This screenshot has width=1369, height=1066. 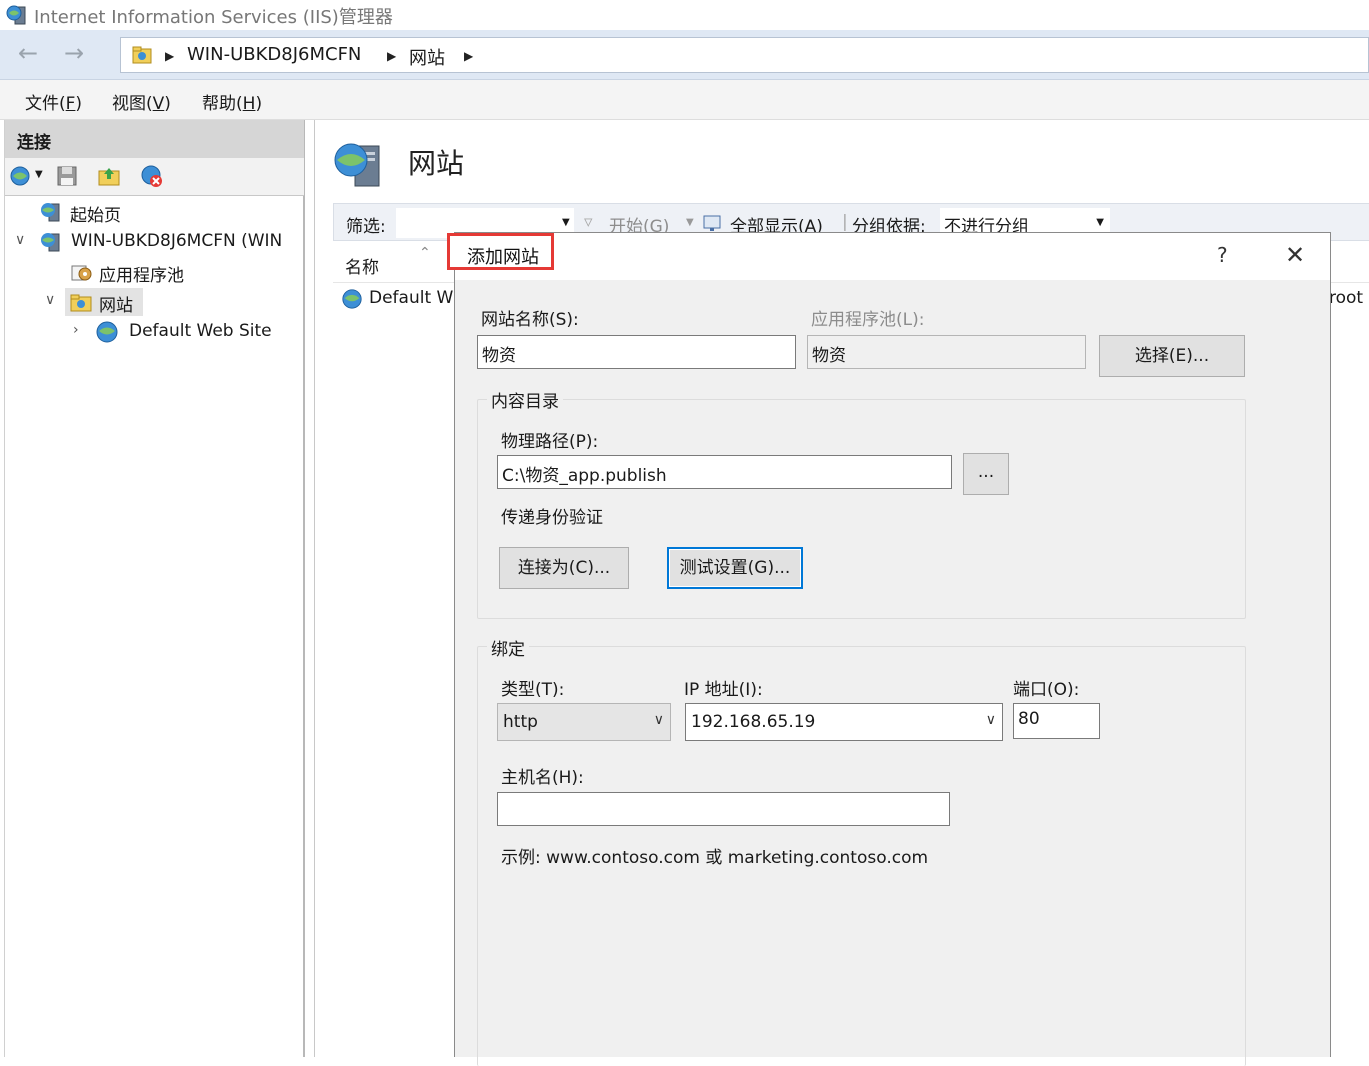 I want to click on list-item-path-fragment: root, so click(x=1346, y=298).